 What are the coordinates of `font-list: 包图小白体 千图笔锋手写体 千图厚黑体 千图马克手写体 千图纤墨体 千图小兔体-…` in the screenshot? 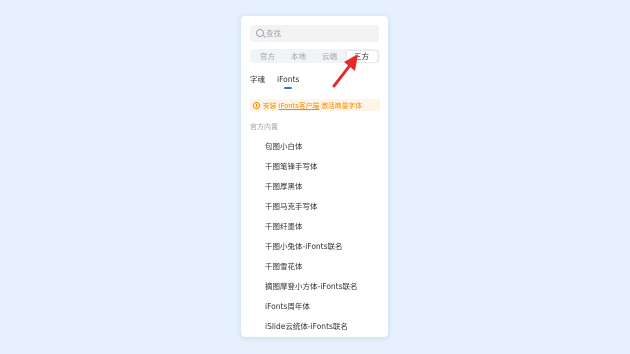 It's located at (311, 238).